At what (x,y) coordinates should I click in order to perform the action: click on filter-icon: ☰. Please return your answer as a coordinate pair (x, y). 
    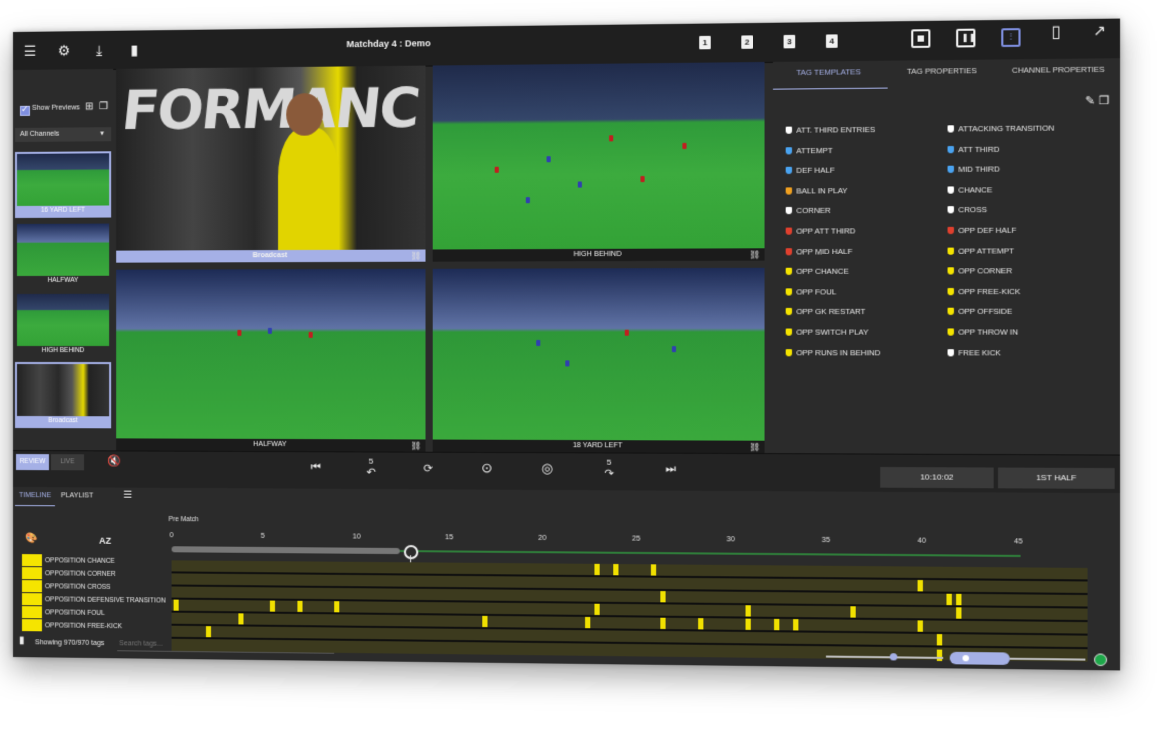
    Looking at the image, I should click on (127, 495).